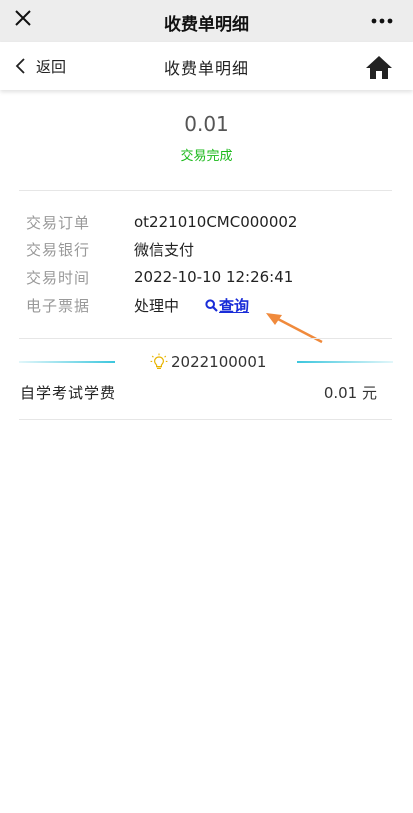  What do you see at coordinates (58, 222) in the screenshot?
I see `detail-label: 交易订单` at bounding box center [58, 222].